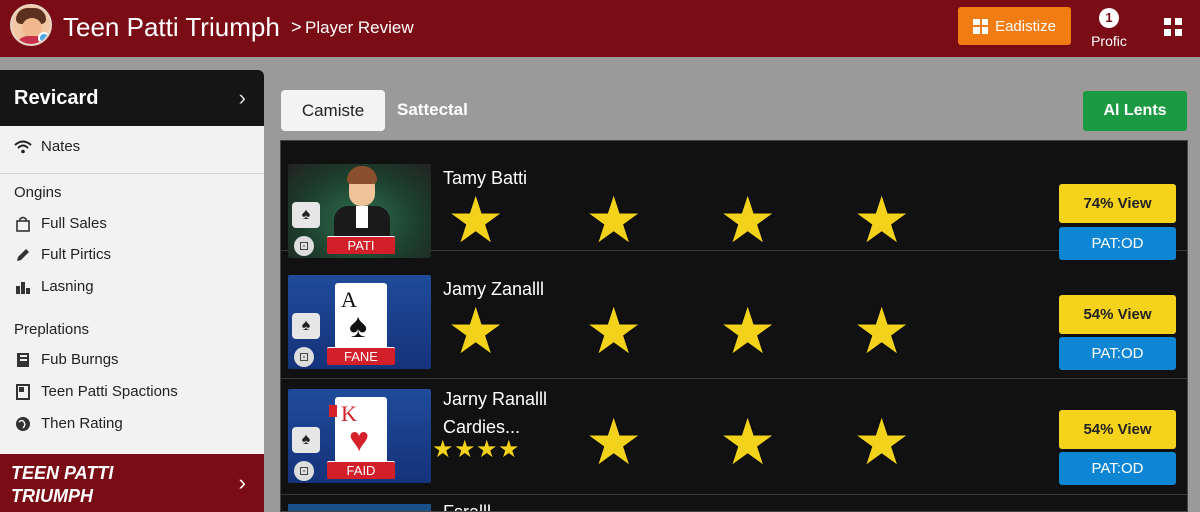 The width and height of the screenshot is (1200, 512). I want to click on bag-icon, so click(23, 224).